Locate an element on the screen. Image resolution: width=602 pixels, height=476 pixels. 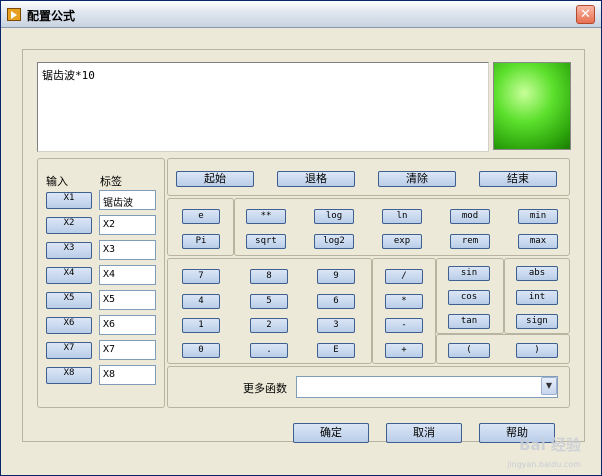
backspace-button: 退格 is located at coordinates (316, 179).